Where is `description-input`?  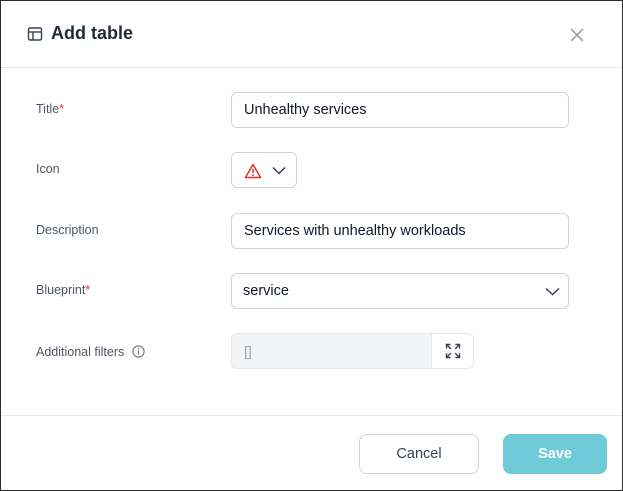
description-input is located at coordinates (398, 231).